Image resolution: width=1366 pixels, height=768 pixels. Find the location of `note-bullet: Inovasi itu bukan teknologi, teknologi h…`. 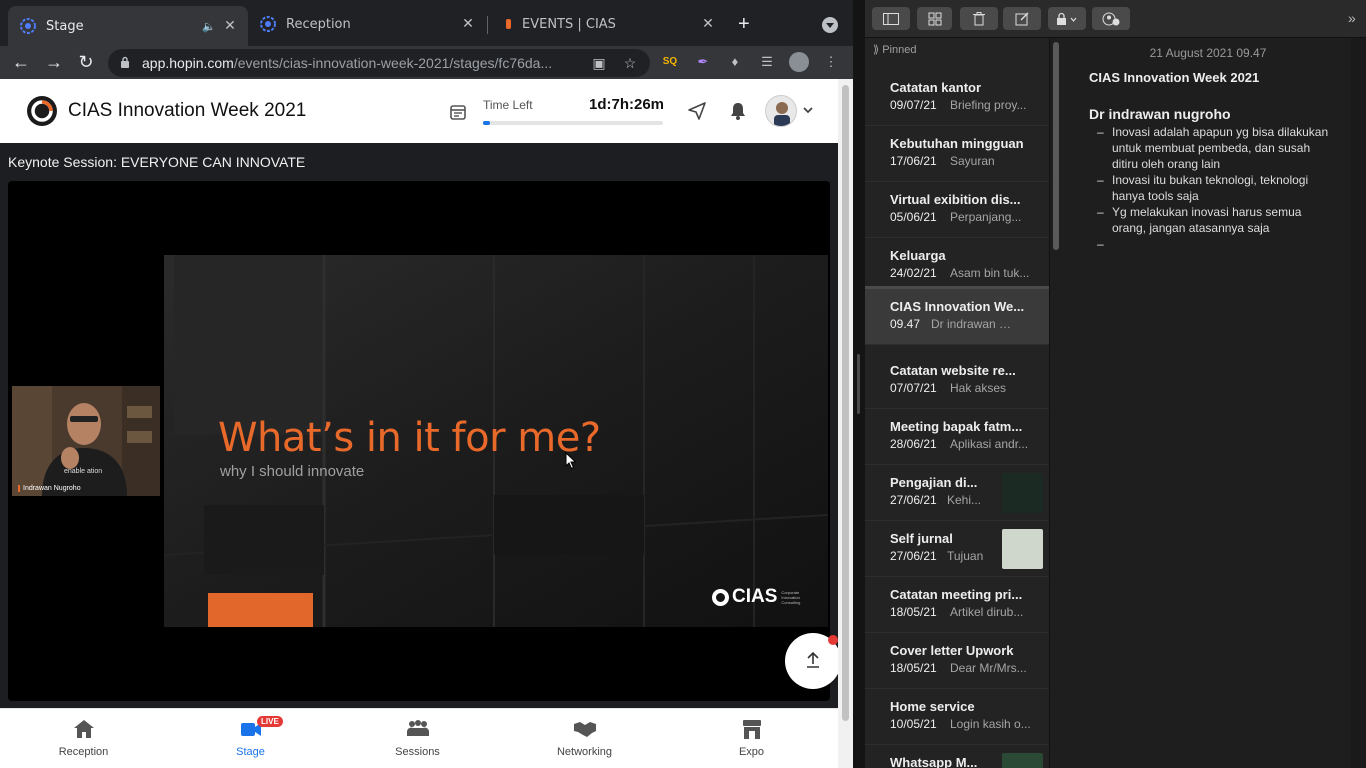

note-bullet: Inovasi itu bukan teknologi, teknologi h… is located at coordinates (1215, 188).